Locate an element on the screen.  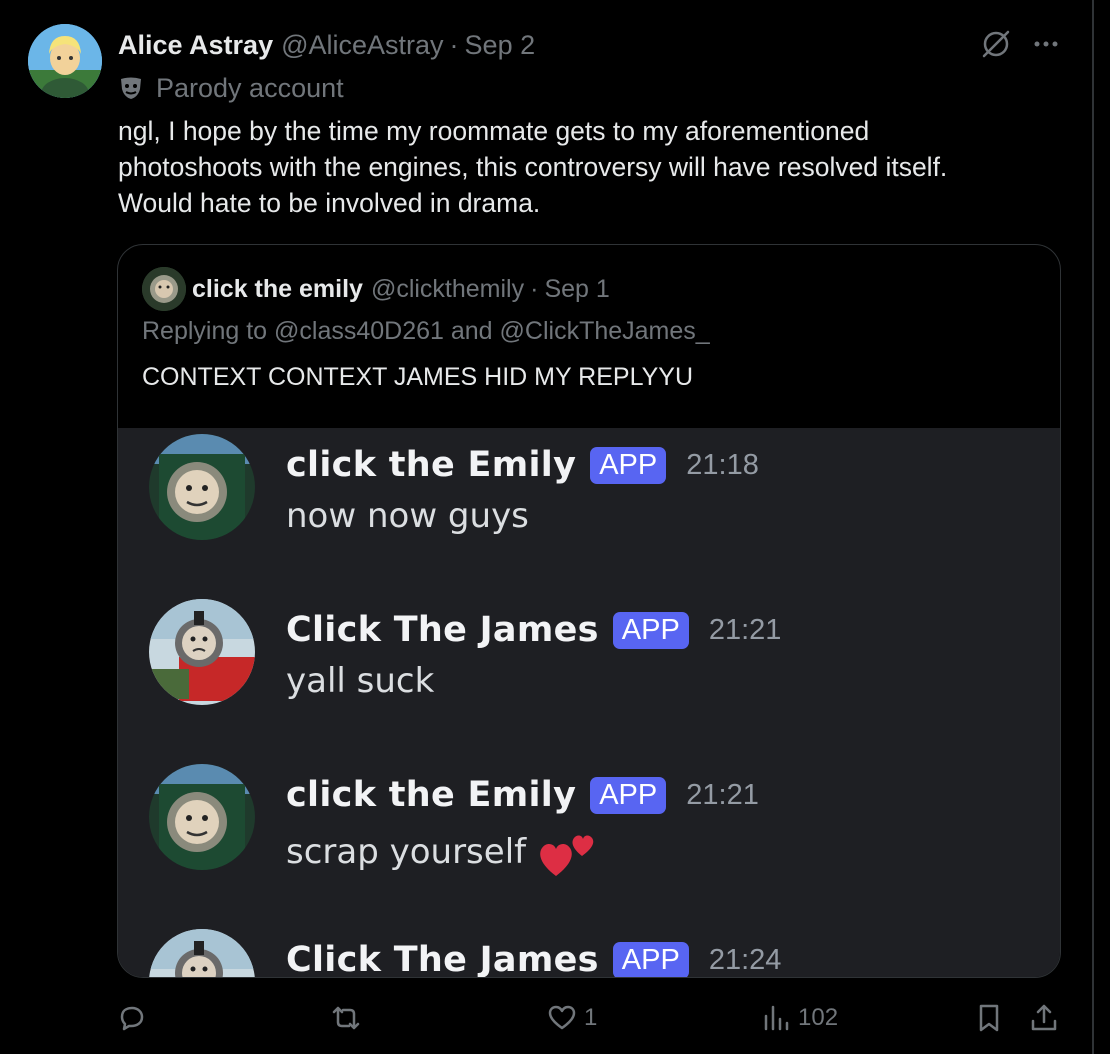
discord-message-body: now now guys is located at coordinates (407, 516).